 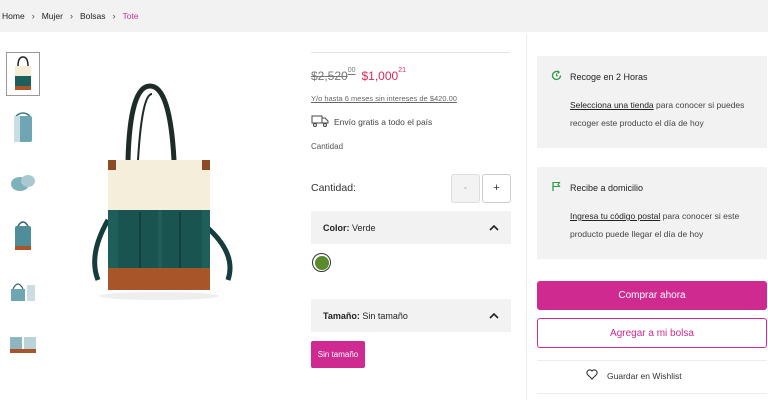 What do you see at coordinates (130, 16) in the screenshot?
I see `breadcrumb-current: Tote` at bounding box center [130, 16].